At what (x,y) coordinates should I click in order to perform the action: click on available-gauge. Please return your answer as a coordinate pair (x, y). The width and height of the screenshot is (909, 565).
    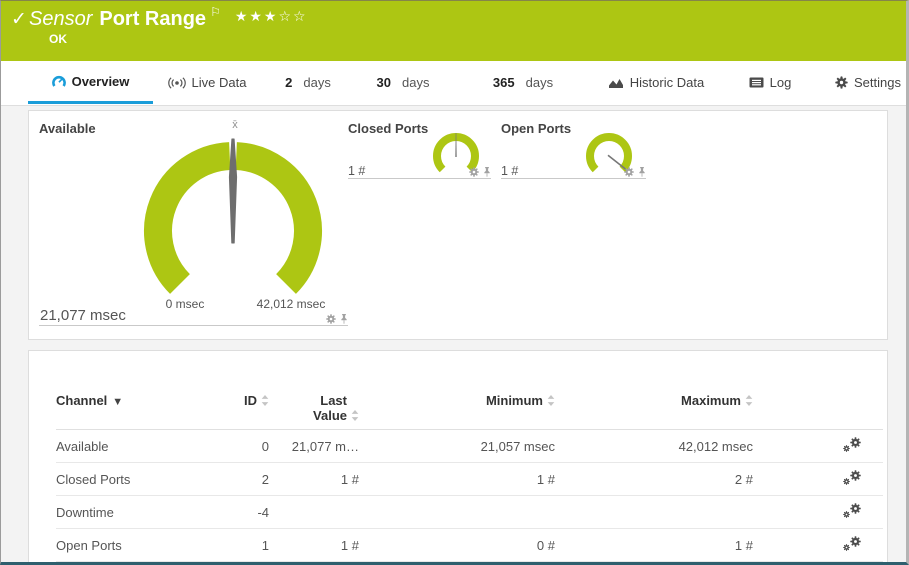
    Looking at the image, I should click on (233, 216).